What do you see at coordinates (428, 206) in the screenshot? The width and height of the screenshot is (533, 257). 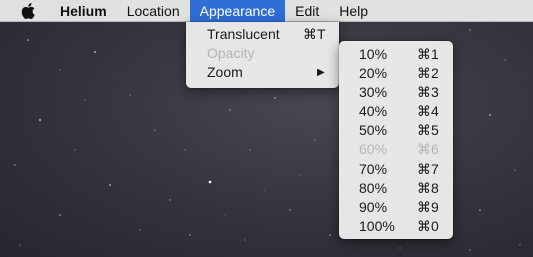 I see `shortcut-label: ⌘9` at bounding box center [428, 206].